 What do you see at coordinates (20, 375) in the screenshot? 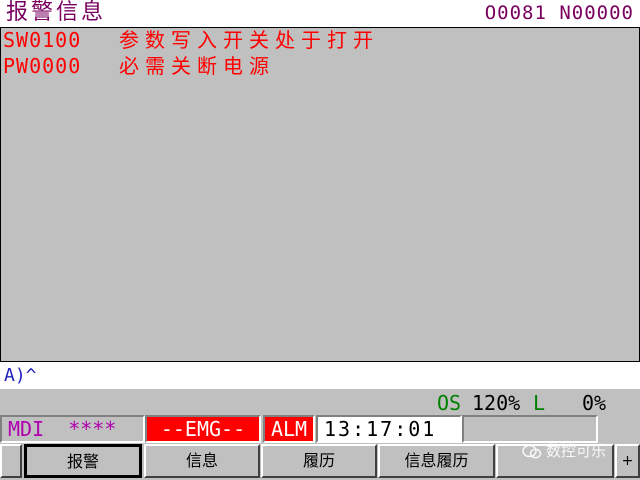
I see `input-prompt: A)^` at bounding box center [20, 375].